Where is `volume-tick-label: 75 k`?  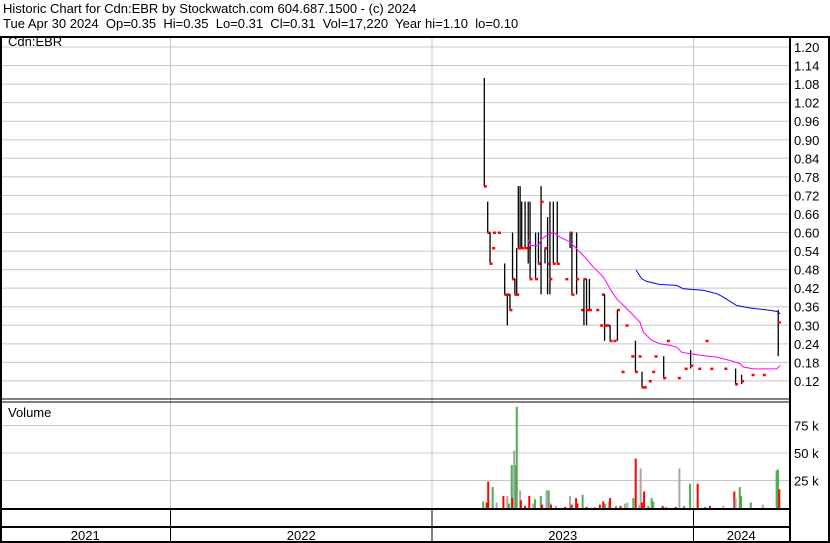 volume-tick-label: 75 k is located at coordinates (806, 426).